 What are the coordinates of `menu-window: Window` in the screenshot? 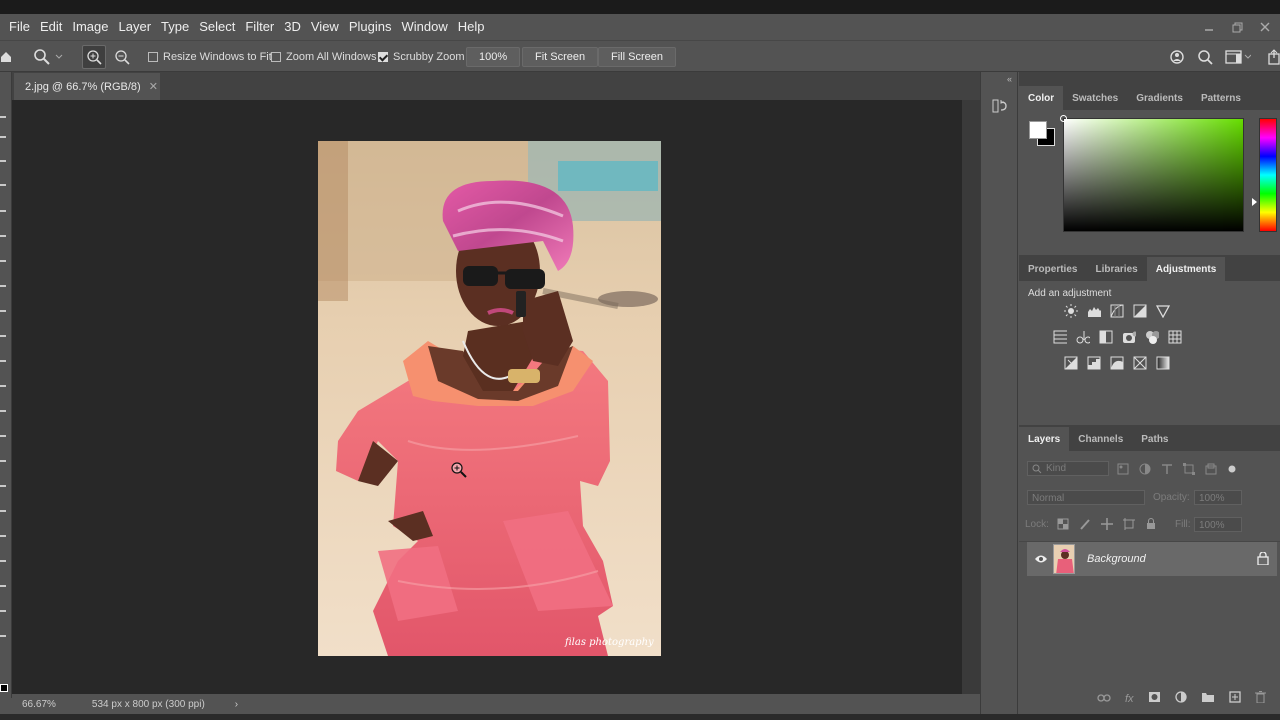 It's located at (424, 27).